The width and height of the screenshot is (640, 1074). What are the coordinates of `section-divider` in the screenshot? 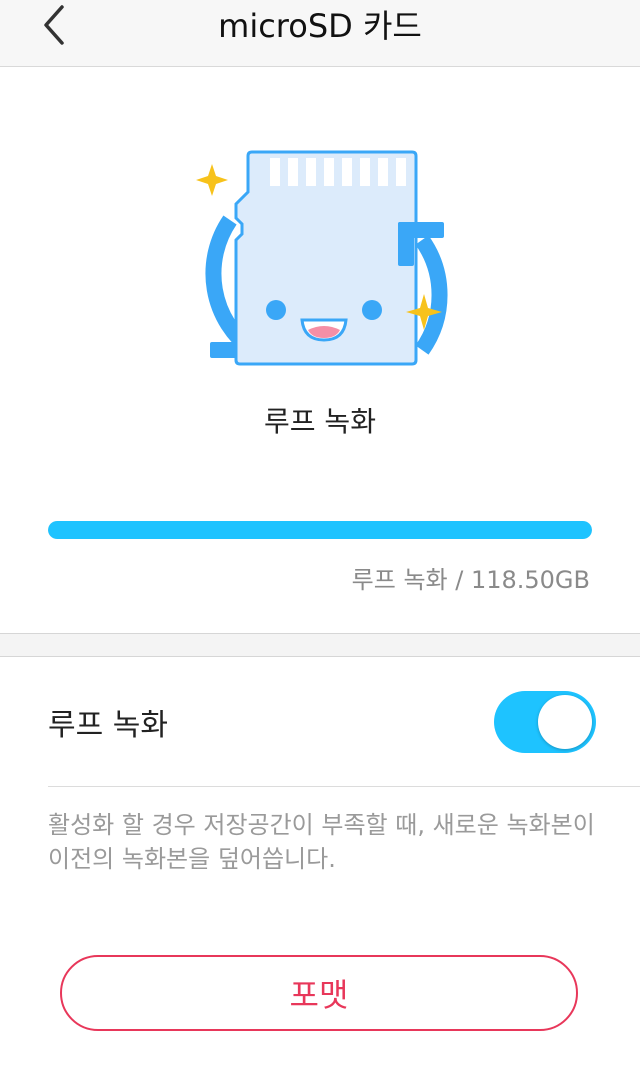 It's located at (320, 645).